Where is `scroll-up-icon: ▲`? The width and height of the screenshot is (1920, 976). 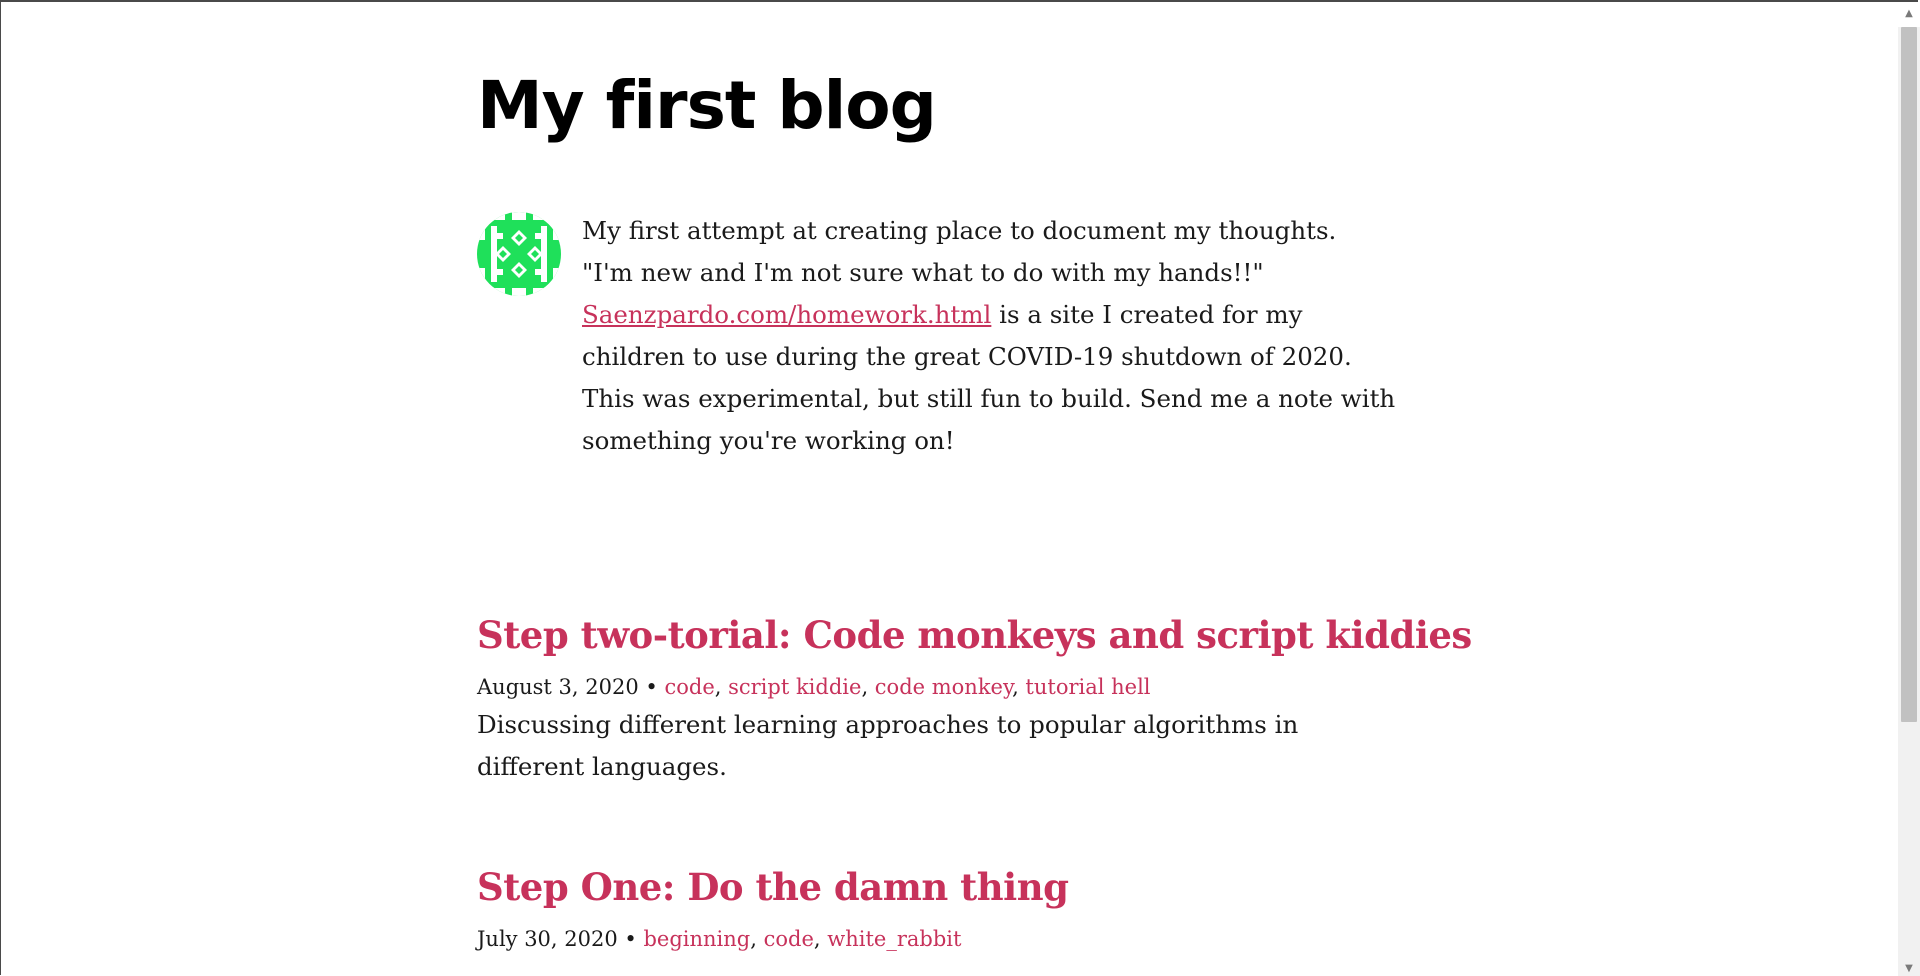
scroll-up-icon: ▲ is located at coordinates (1909, 14).